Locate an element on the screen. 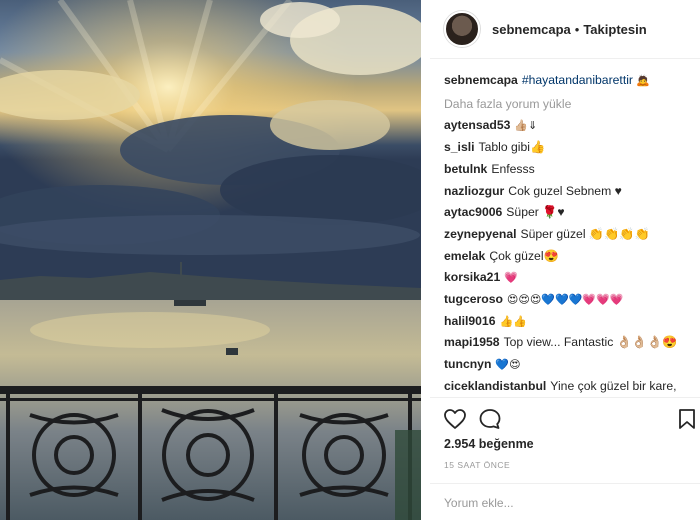 The height and width of the screenshot is (521, 700). comment-text: 😍😍😍💙💙💙💗💗💗 is located at coordinates (565, 300).